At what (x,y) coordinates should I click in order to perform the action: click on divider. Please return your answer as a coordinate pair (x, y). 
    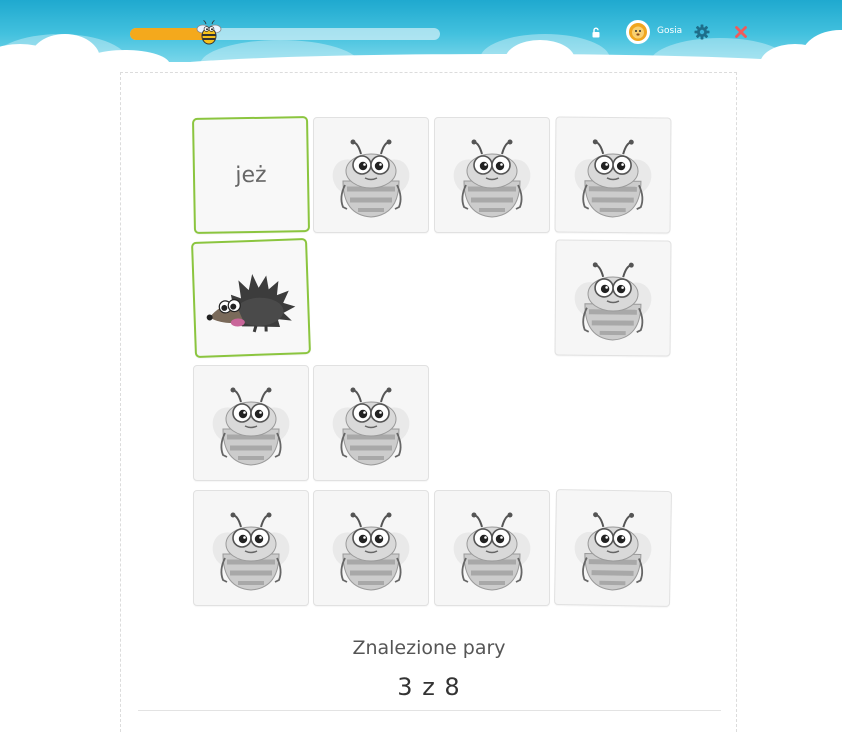
    Looking at the image, I should click on (429, 710).